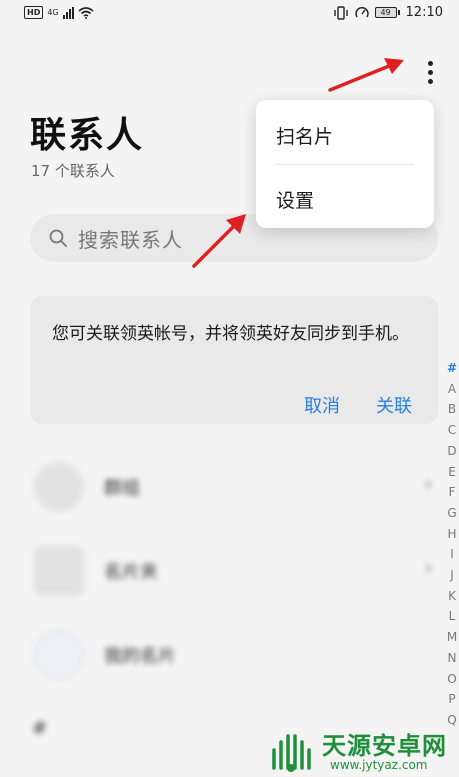 This screenshot has height=777, width=459. What do you see at coordinates (452, 368) in the screenshot?
I see `index-letter: #` at bounding box center [452, 368].